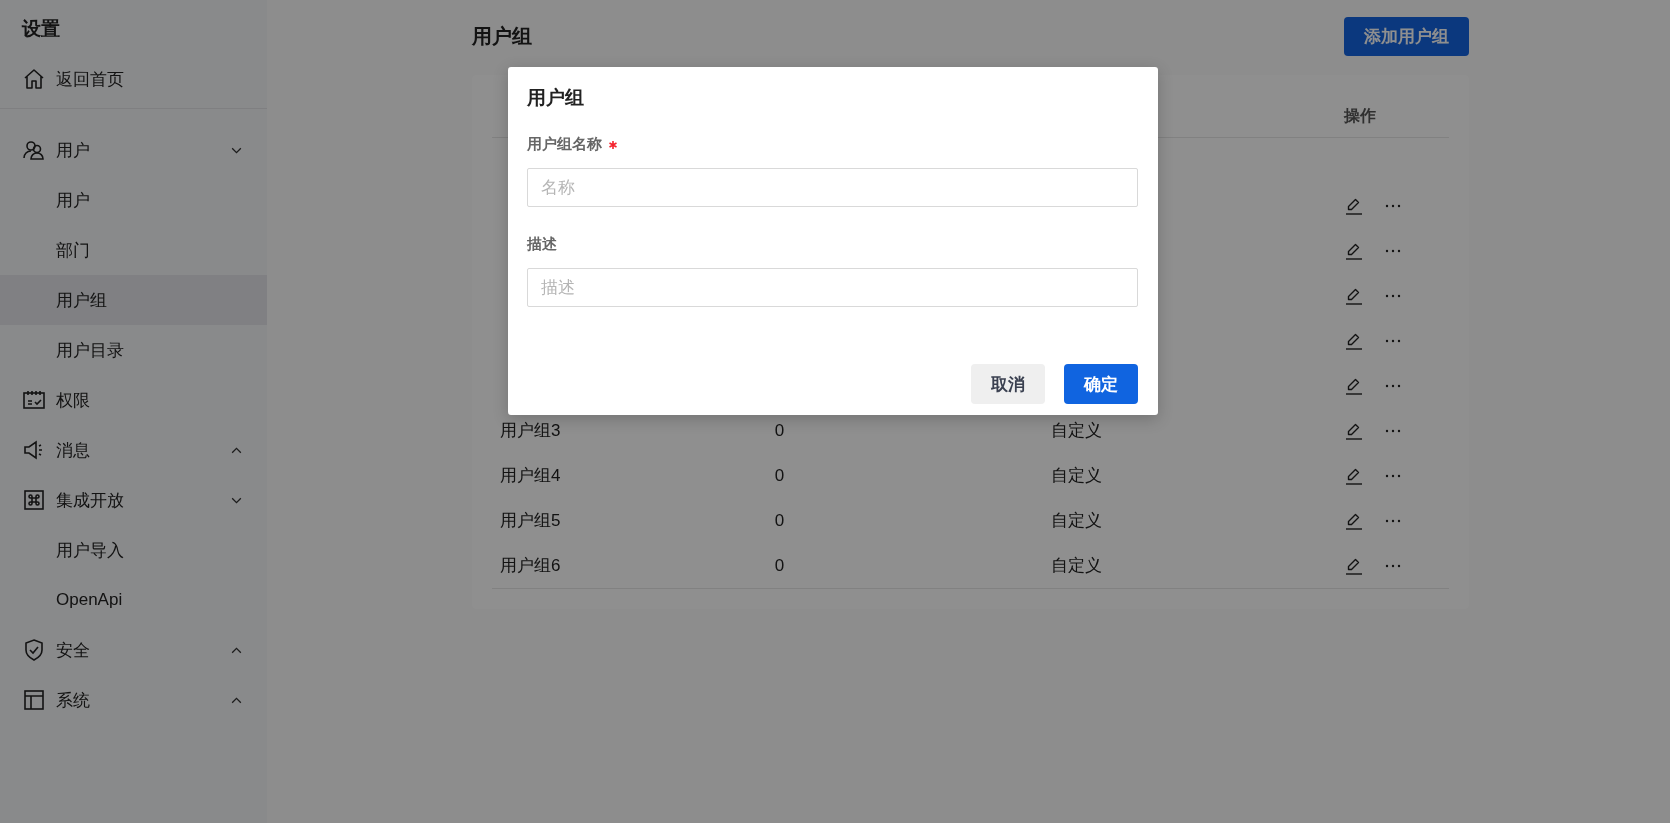 The height and width of the screenshot is (823, 1670). I want to click on users-icon, so click(34, 150).